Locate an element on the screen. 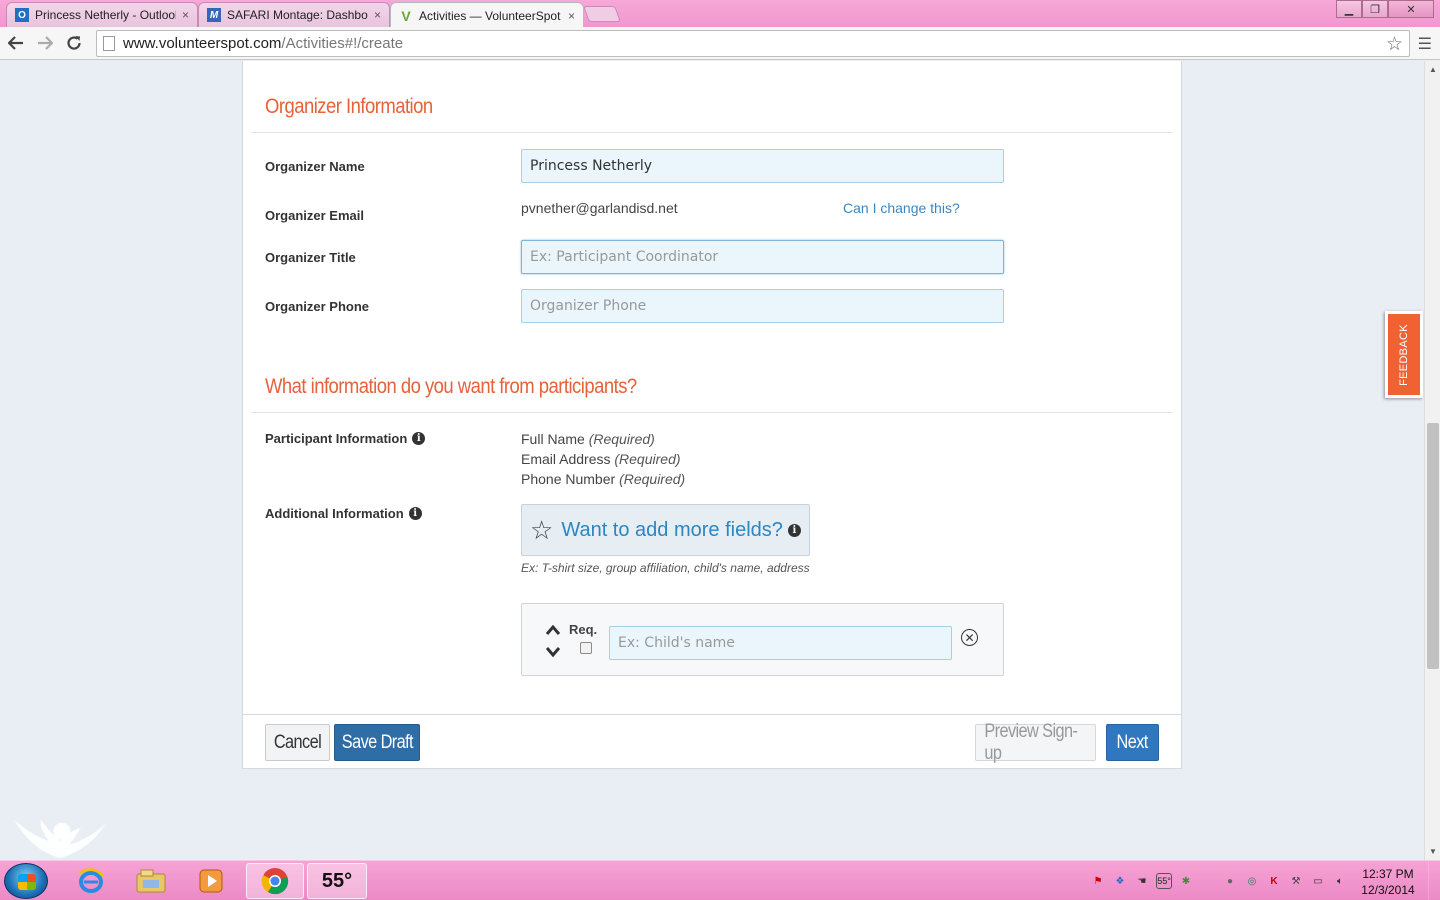 The height and width of the screenshot is (900, 1440). feedback-label: FEEDBACK is located at coordinates (1404, 354).